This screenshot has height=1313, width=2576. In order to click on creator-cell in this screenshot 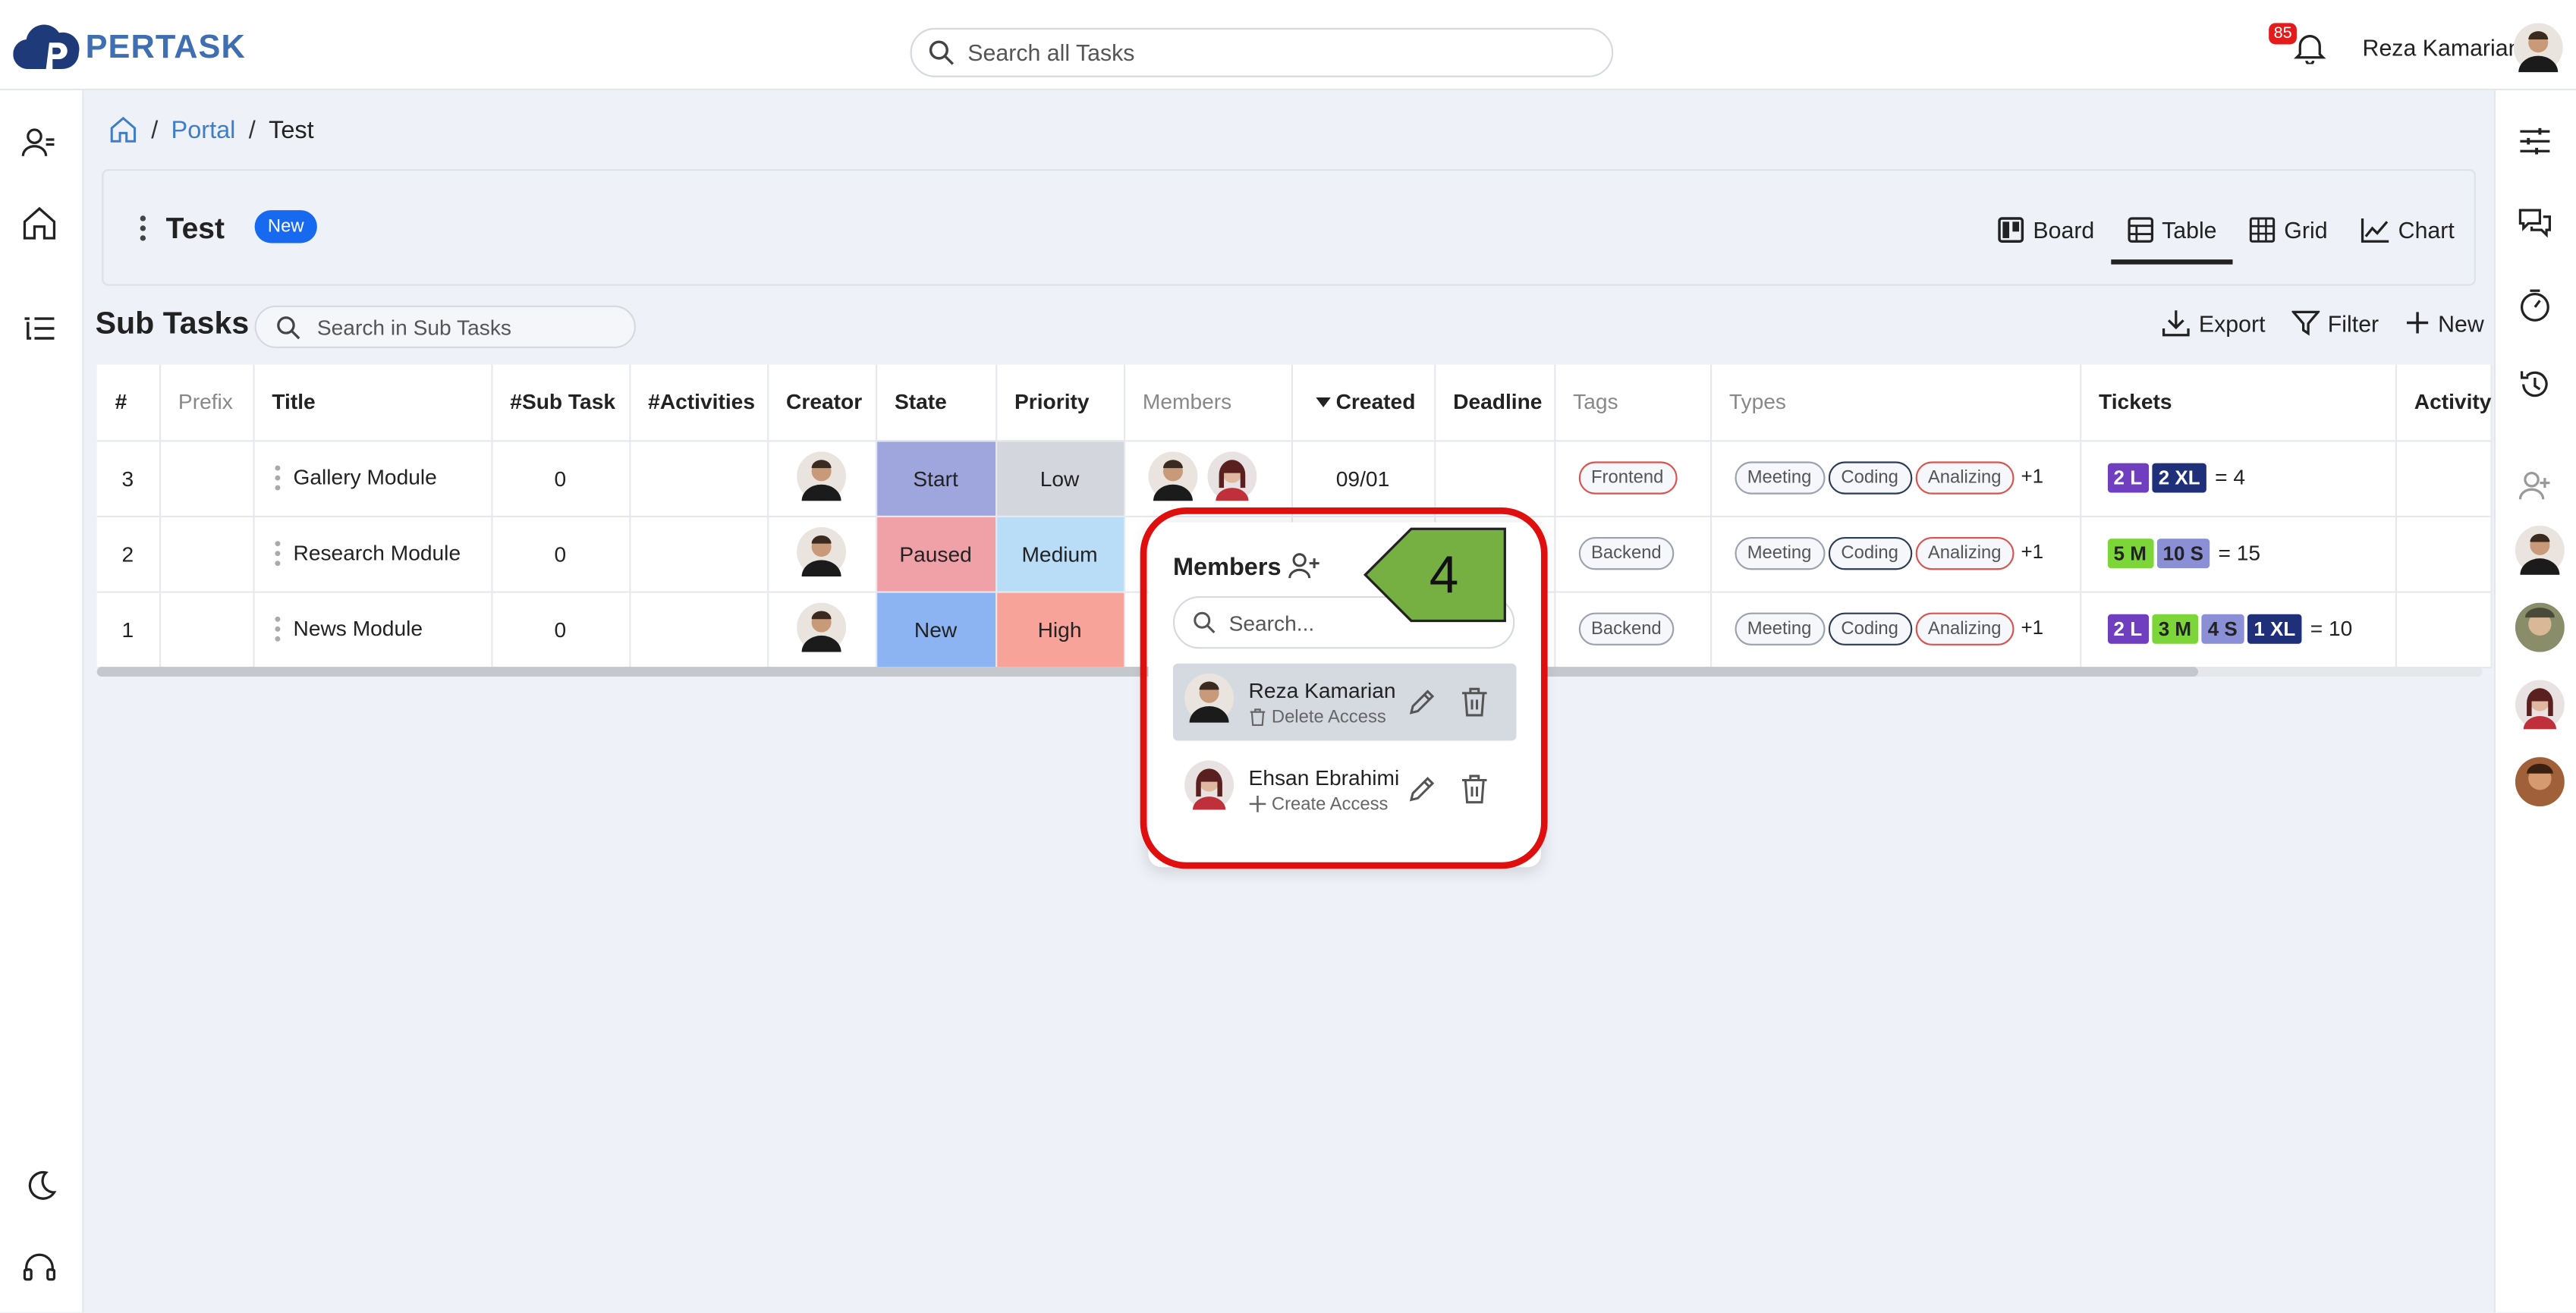, I will do `click(822, 553)`.